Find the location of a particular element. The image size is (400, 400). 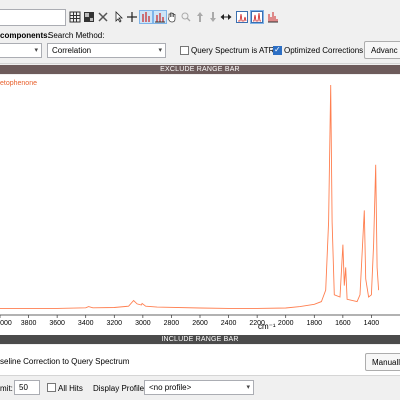

spectrum-view-1-icon is located at coordinates (242, 17).